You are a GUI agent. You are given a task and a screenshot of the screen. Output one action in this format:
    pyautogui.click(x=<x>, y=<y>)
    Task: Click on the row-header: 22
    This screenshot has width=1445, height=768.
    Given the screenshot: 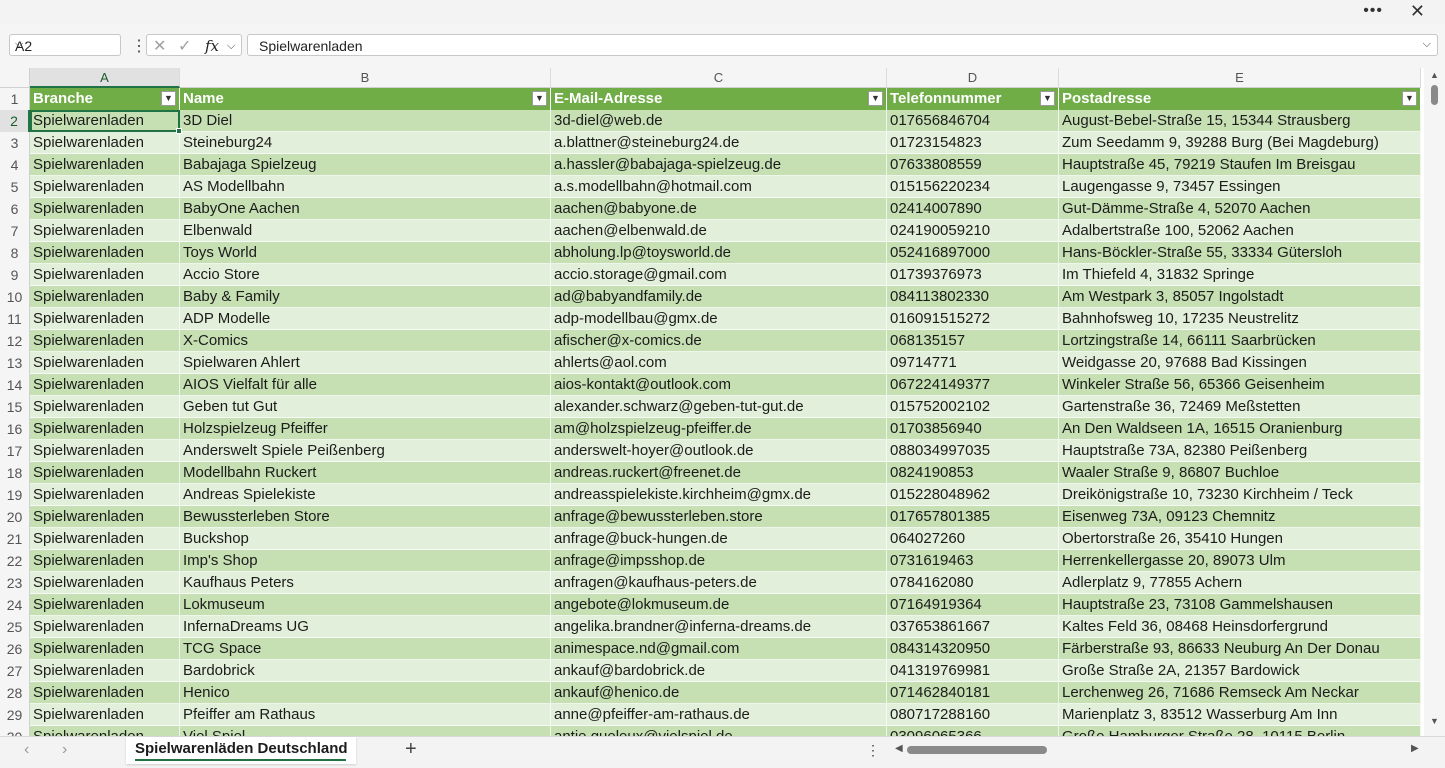 What is the action you would take?
    pyautogui.click(x=15, y=561)
    